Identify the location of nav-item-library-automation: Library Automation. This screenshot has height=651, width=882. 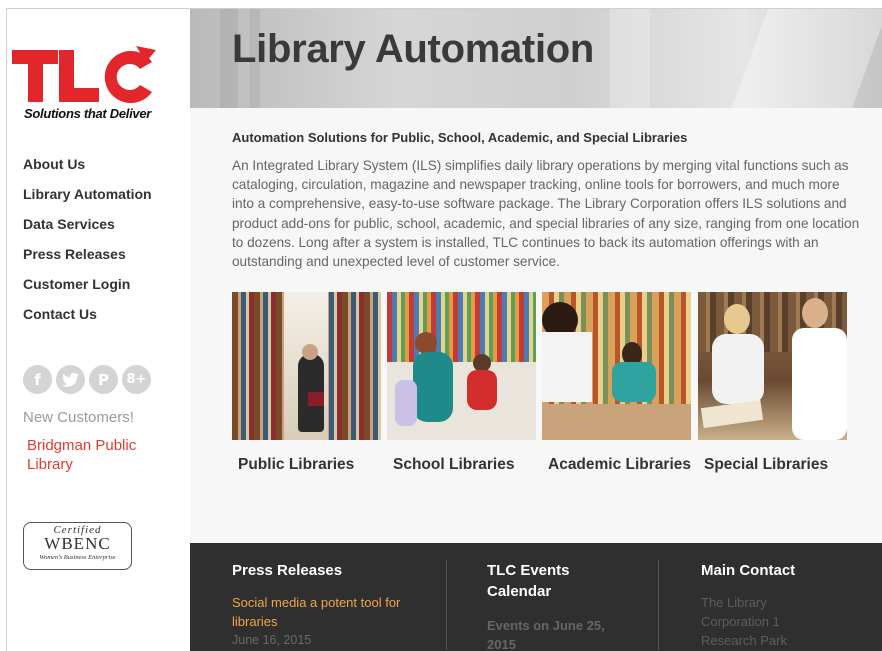
(87, 199).